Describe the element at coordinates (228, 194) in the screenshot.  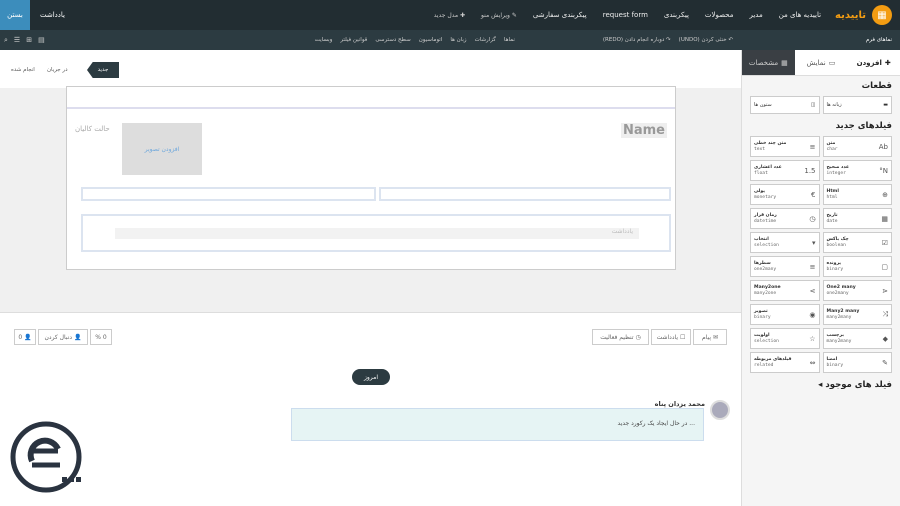
I see `left-group-field` at that location.